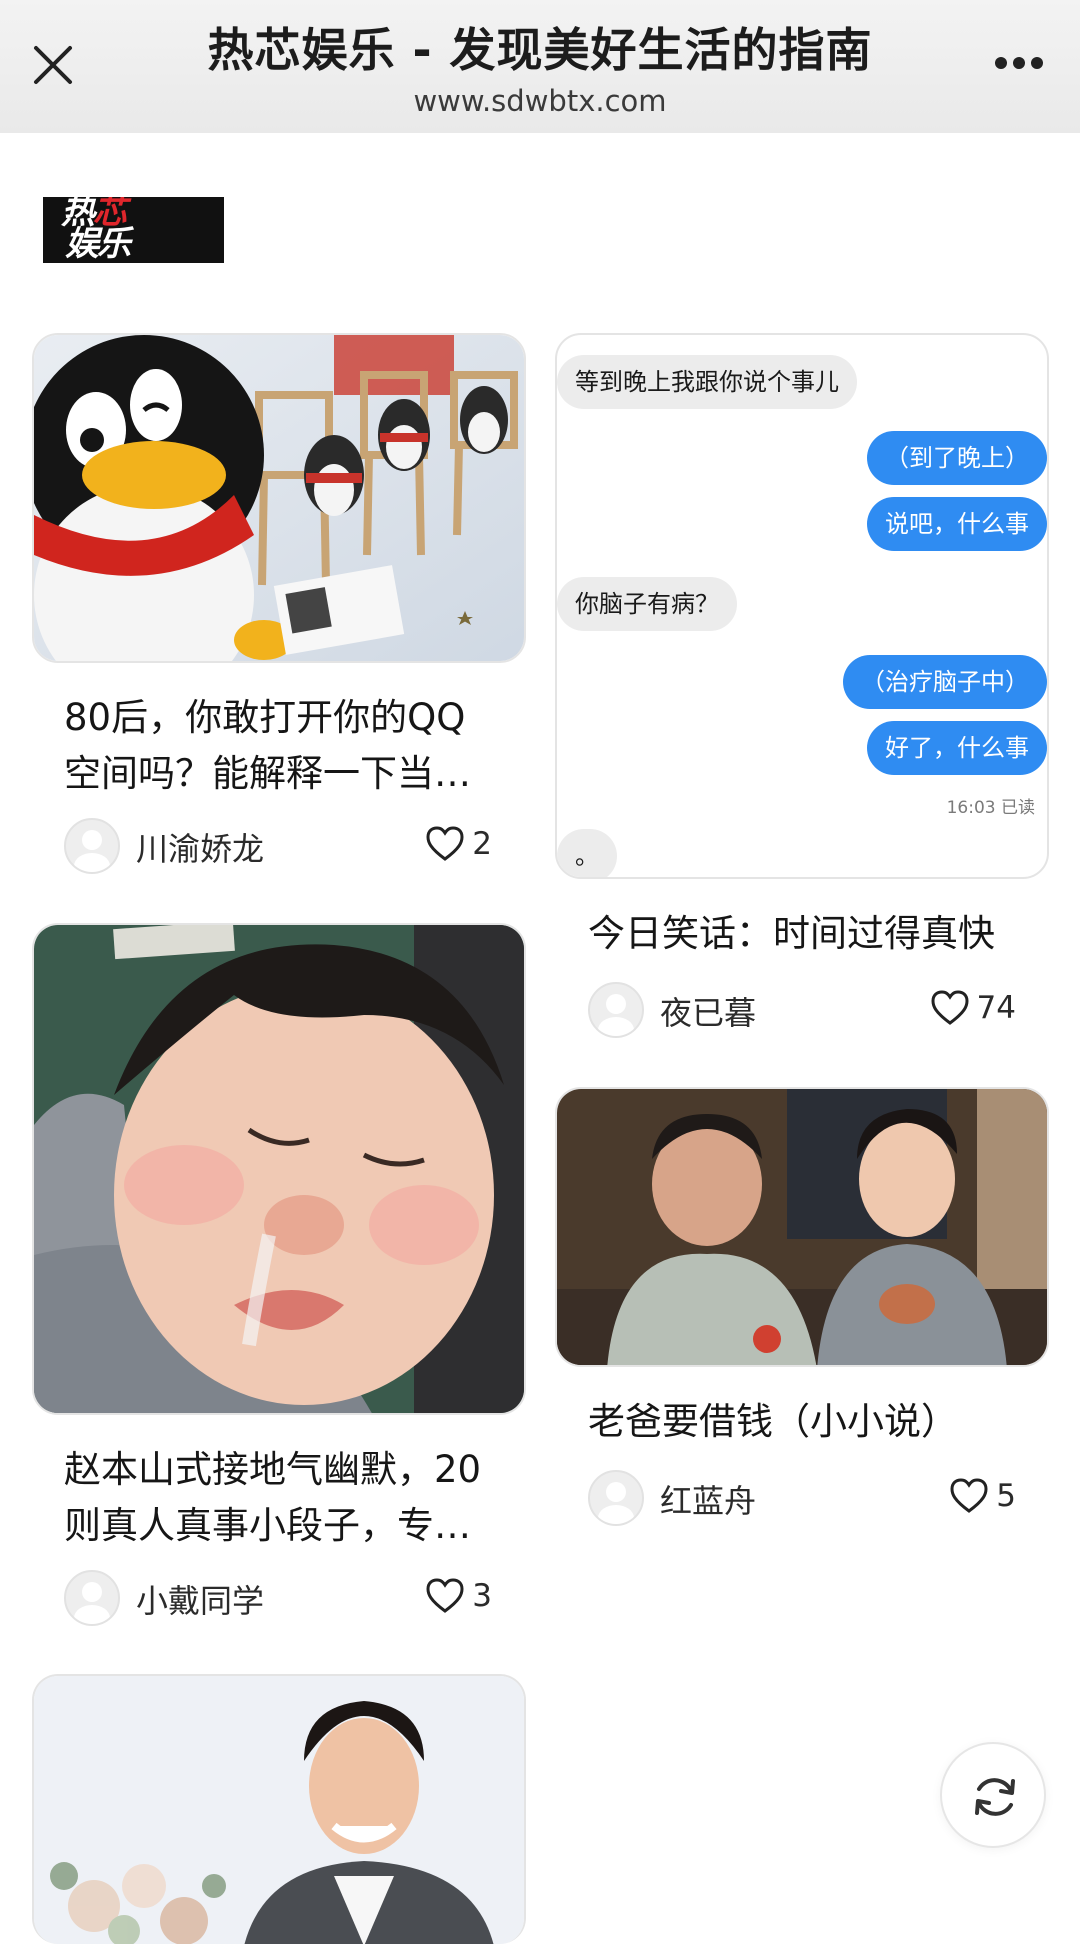  I want to click on like-button: 3, so click(459, 1596).